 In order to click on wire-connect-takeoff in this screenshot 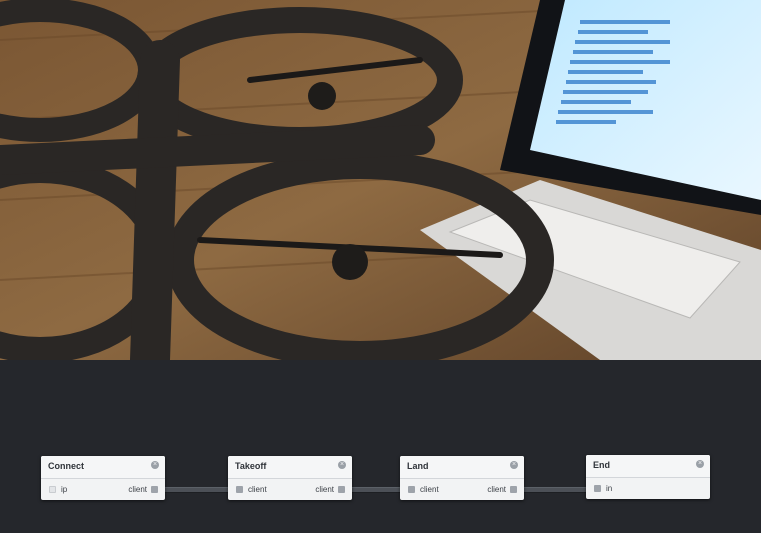, I will do `click(198, 490)`.